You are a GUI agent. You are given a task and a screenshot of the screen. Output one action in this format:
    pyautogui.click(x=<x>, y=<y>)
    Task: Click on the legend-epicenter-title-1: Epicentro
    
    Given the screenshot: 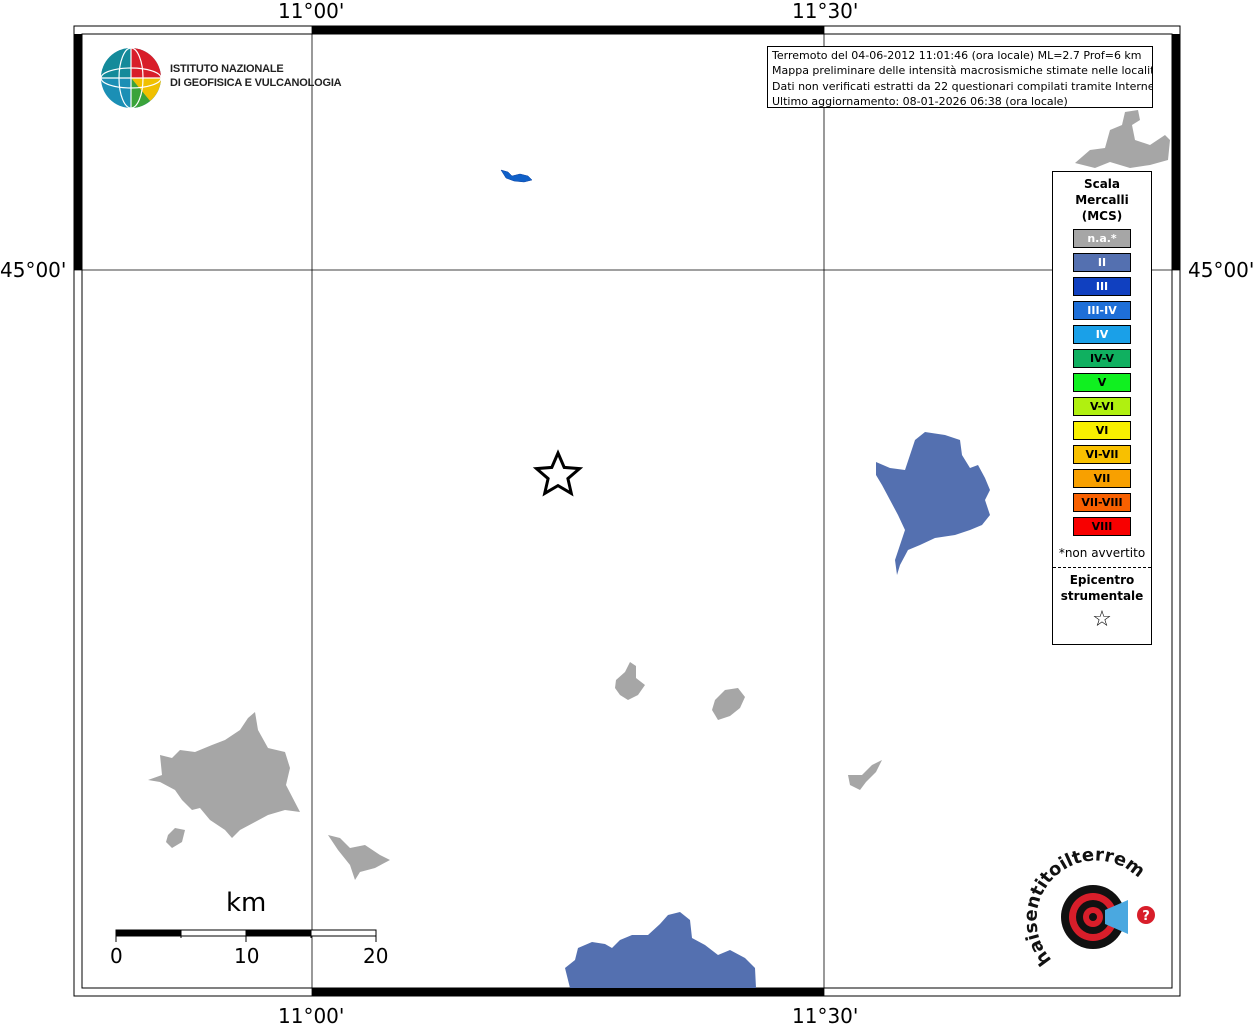 What is the action you would take?
    pyautogui.click(x=1102, y=580)
    